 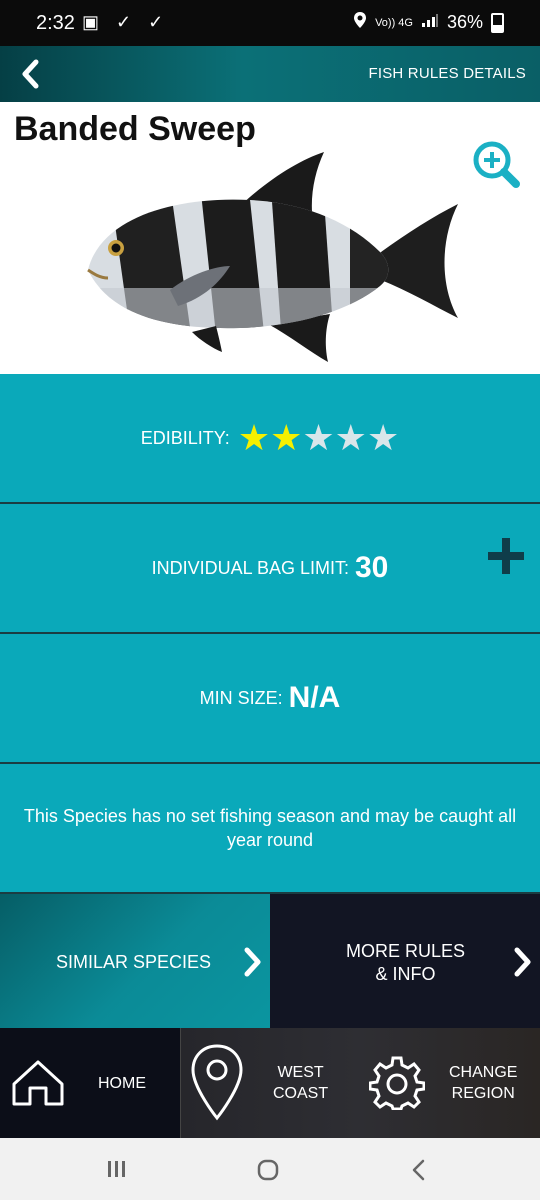 What do you see at coordinates (270, 23) in the screenshot?
I see `status-bar: 2:32 ▣ ✓ ✓ Vo)) 4G 36%` at bounding box center [270, 23].